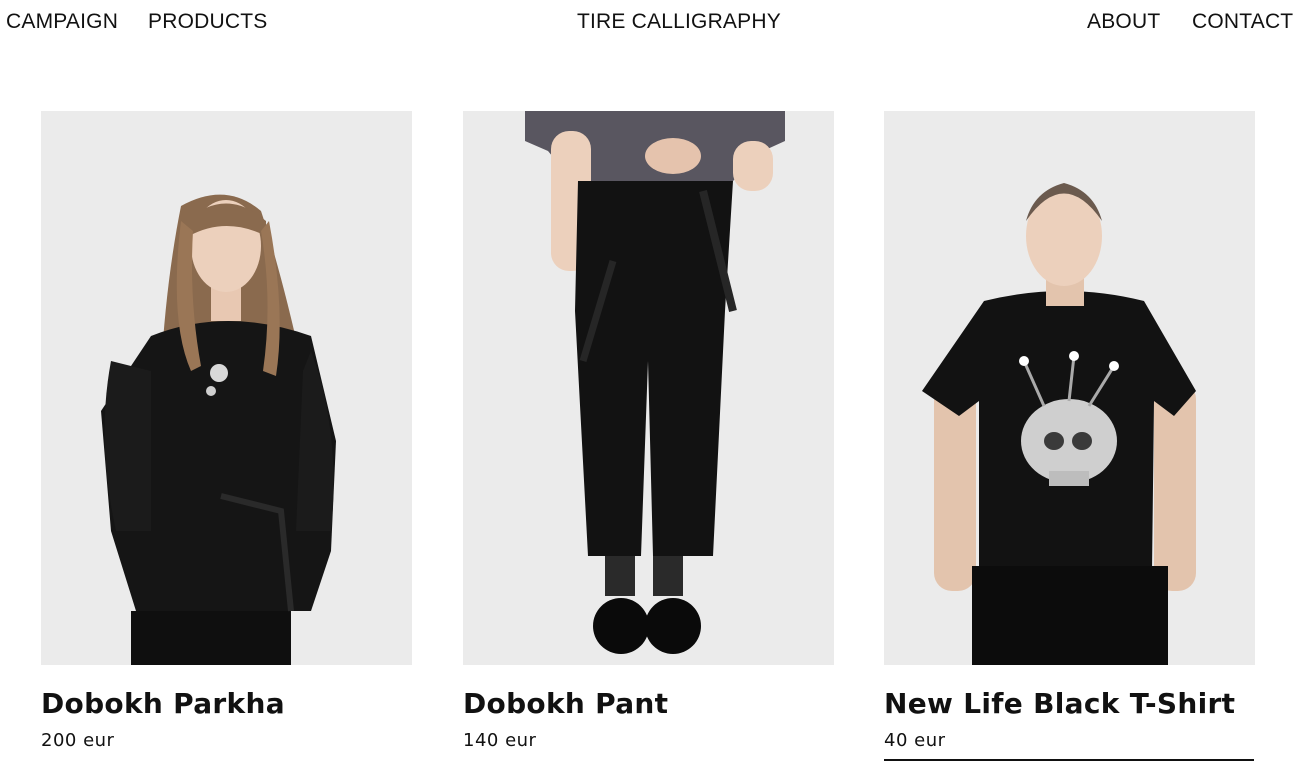  I want to click on product-name: Dobokh Pant, so click(648, 703).